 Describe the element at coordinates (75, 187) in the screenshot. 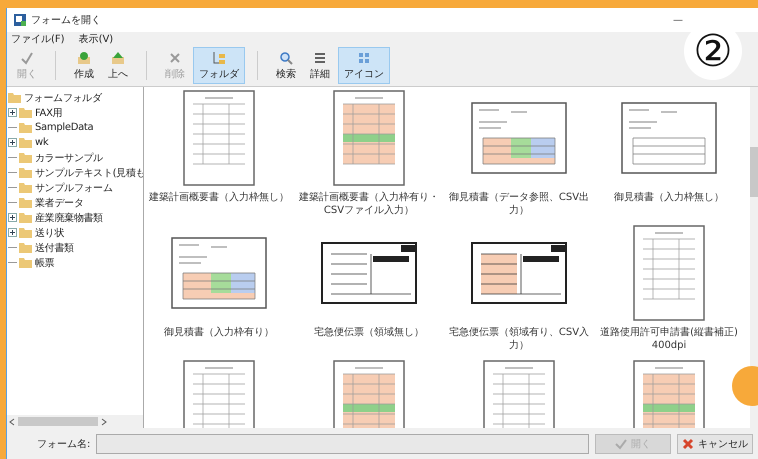

I see `tree-item: サンプルフォーム` at that location.